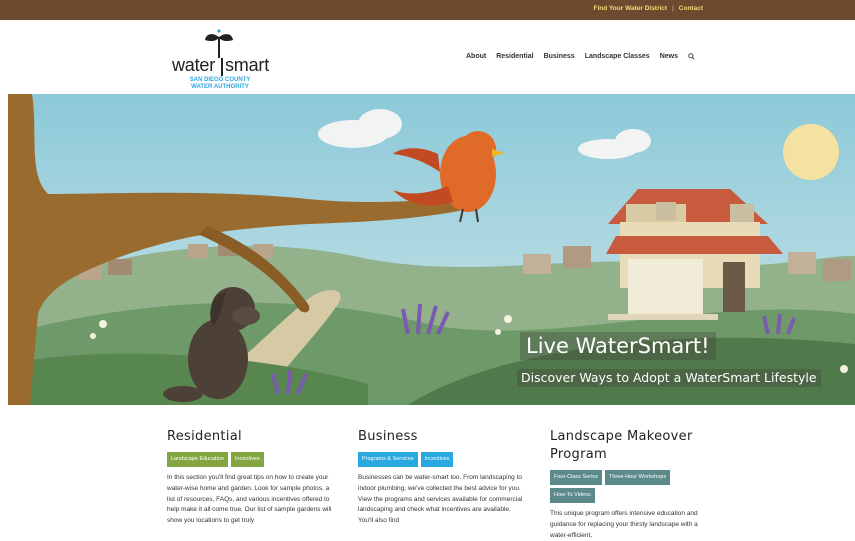 This screenshot has width=855, height=541. What do you see at coordinates (388, 459) in the screenshot?
I see `tag-programs-services: Programs & Services` at bounding box center [388, 459].